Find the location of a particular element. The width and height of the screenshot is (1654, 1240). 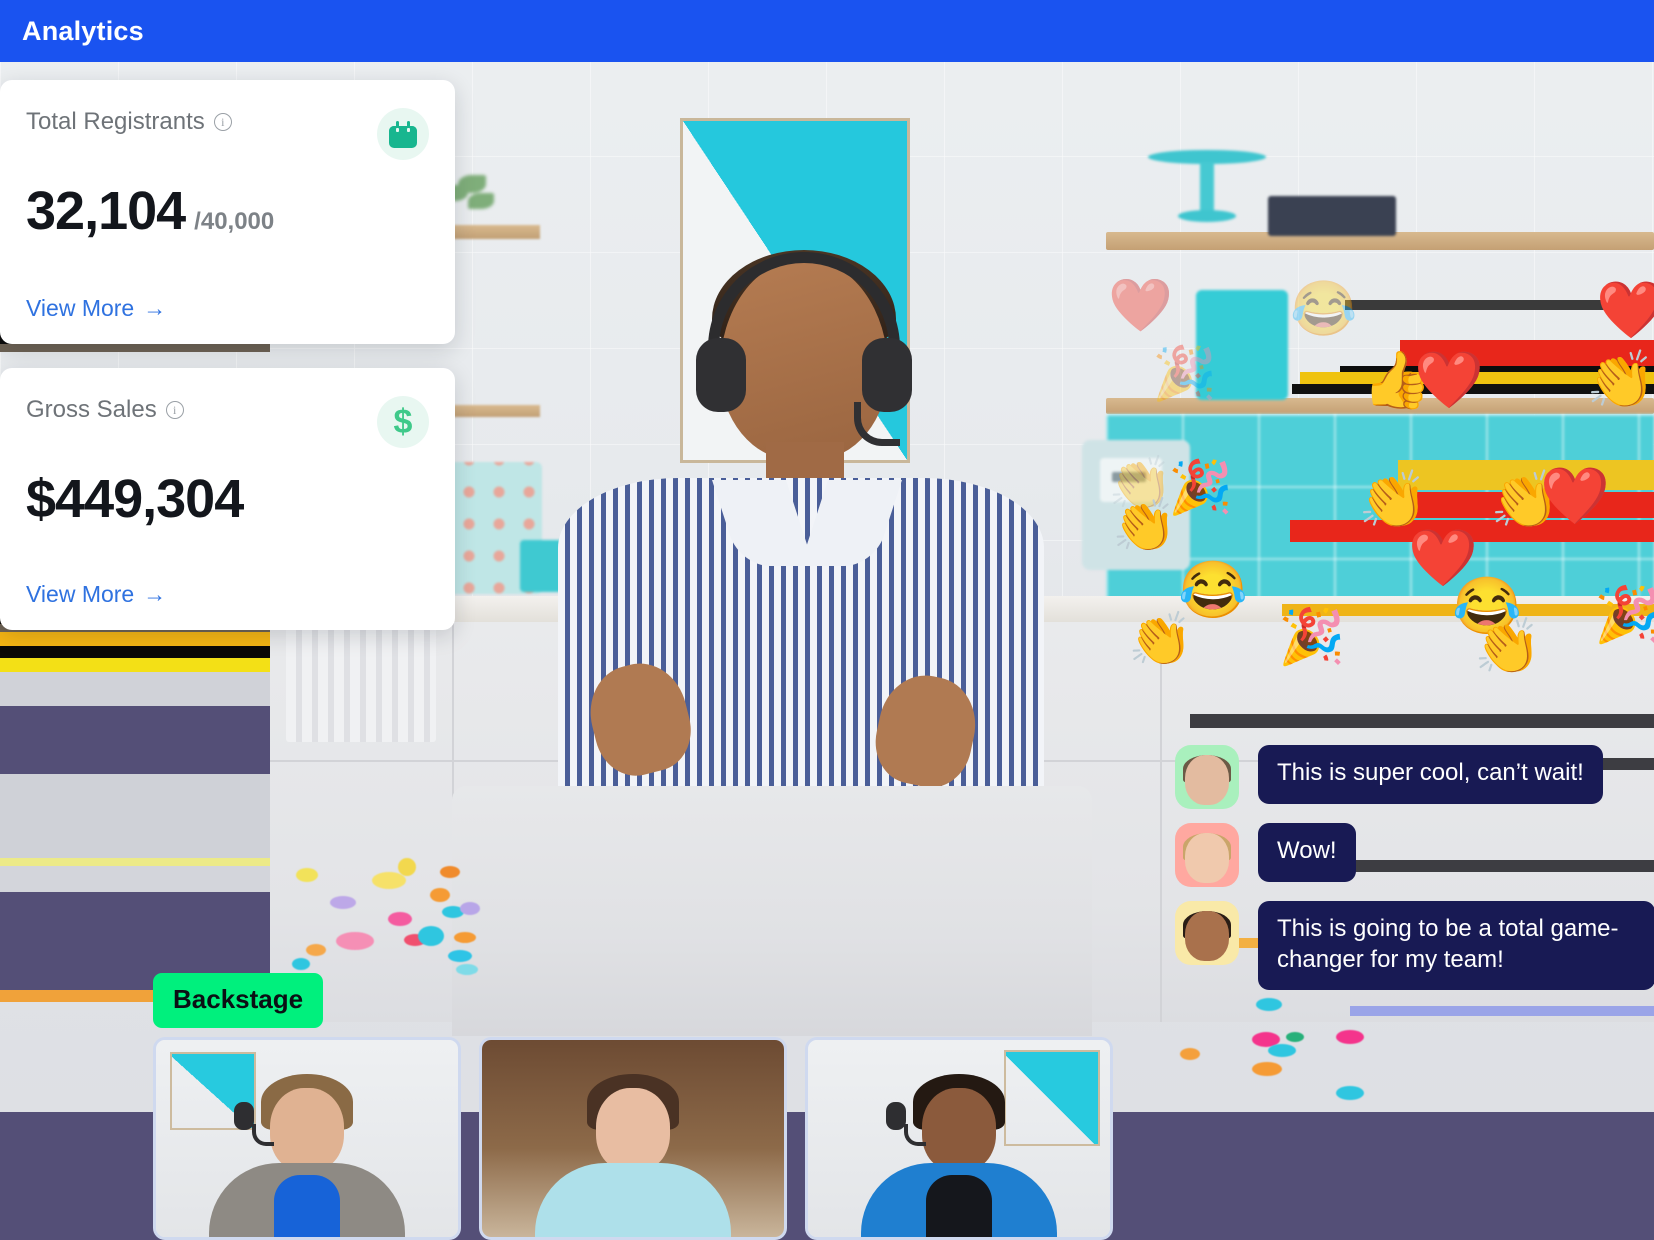

app-header-bar: Analytics is located at coordinates (827, 31).